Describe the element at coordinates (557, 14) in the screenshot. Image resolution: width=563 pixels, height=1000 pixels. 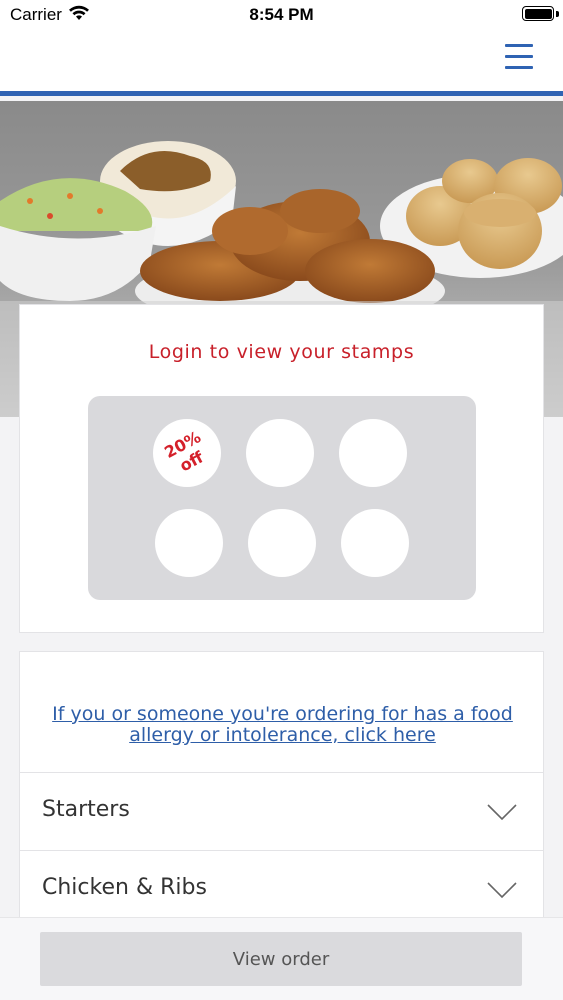
I see `battery-tip` at that location.